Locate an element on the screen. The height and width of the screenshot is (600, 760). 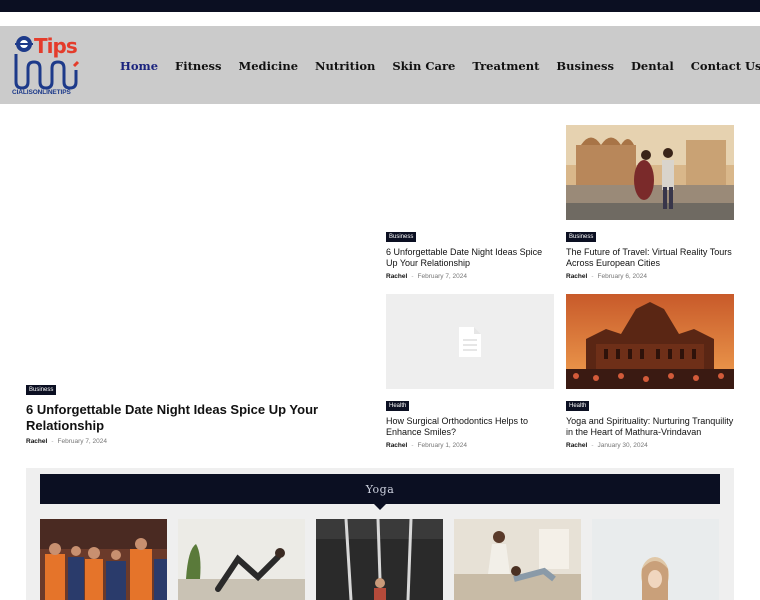
post-date: February 7, 2024 is located at coordinates (442, 276).